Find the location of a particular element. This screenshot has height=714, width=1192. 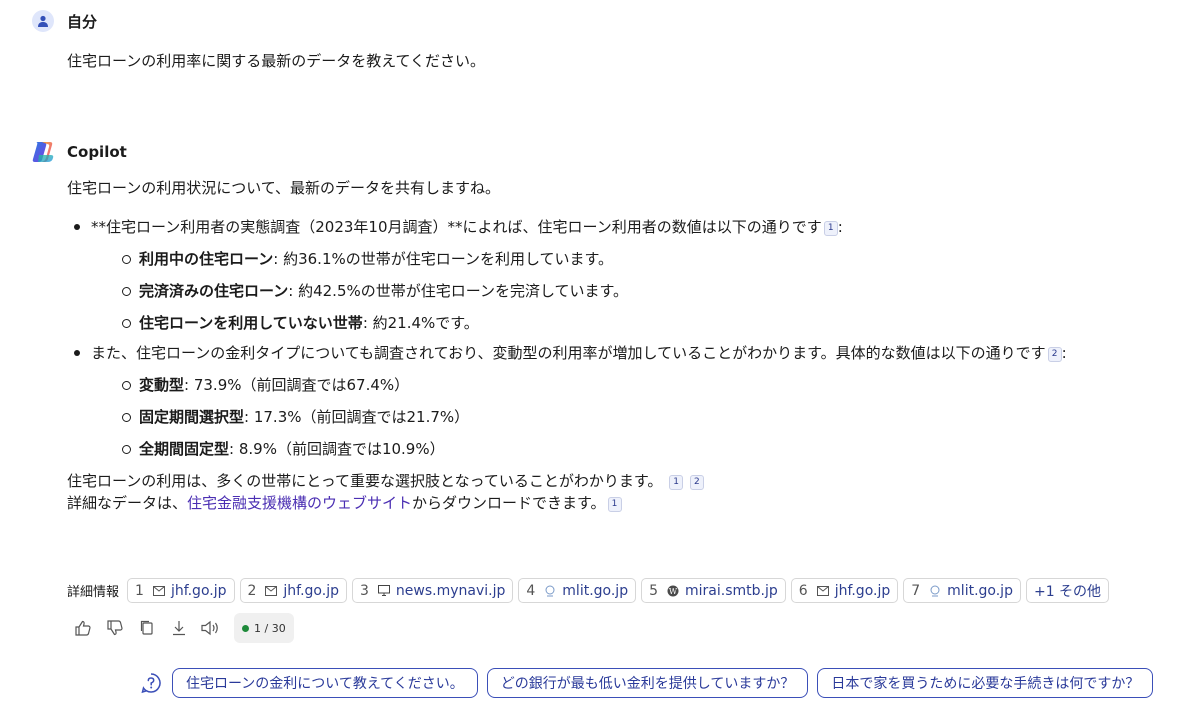

user-name: 自分 is located at coordinates (82, 21).